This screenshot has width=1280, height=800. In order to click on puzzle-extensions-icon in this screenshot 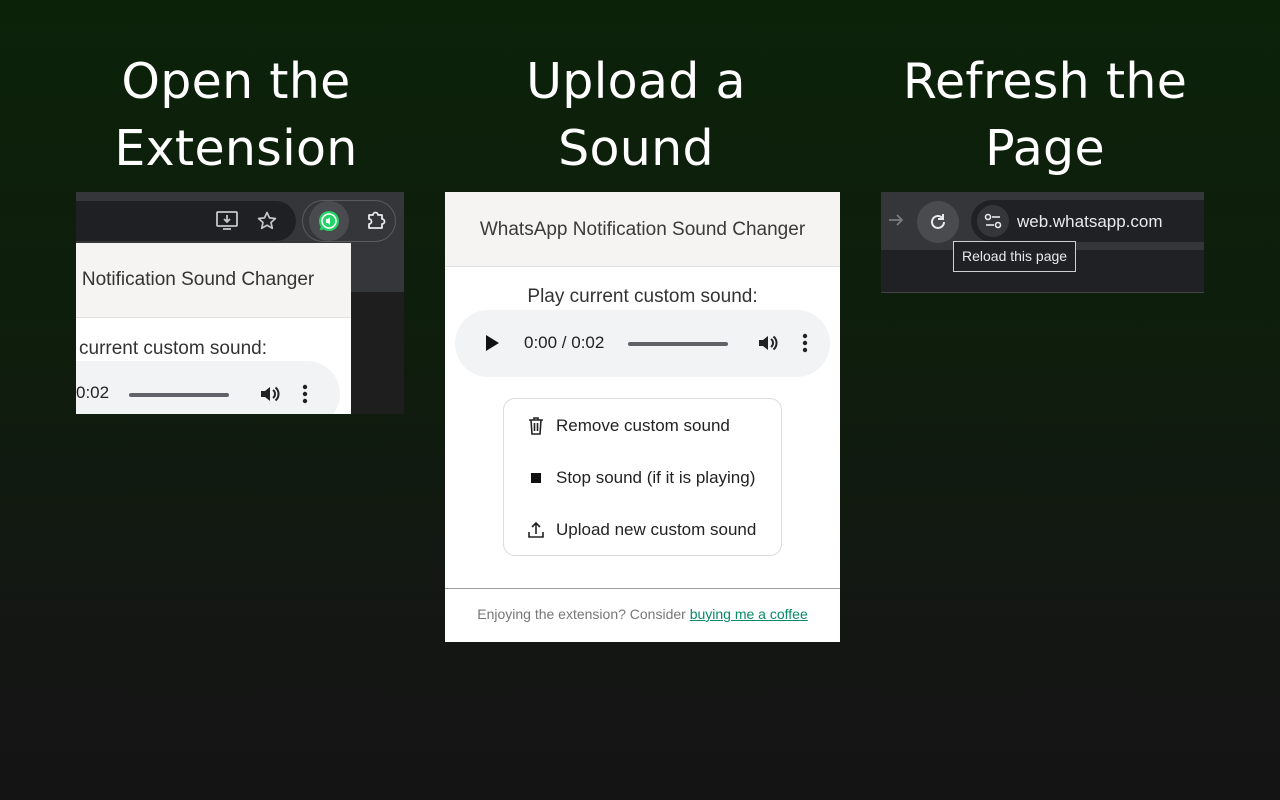, I will do `click(376, 220)`.